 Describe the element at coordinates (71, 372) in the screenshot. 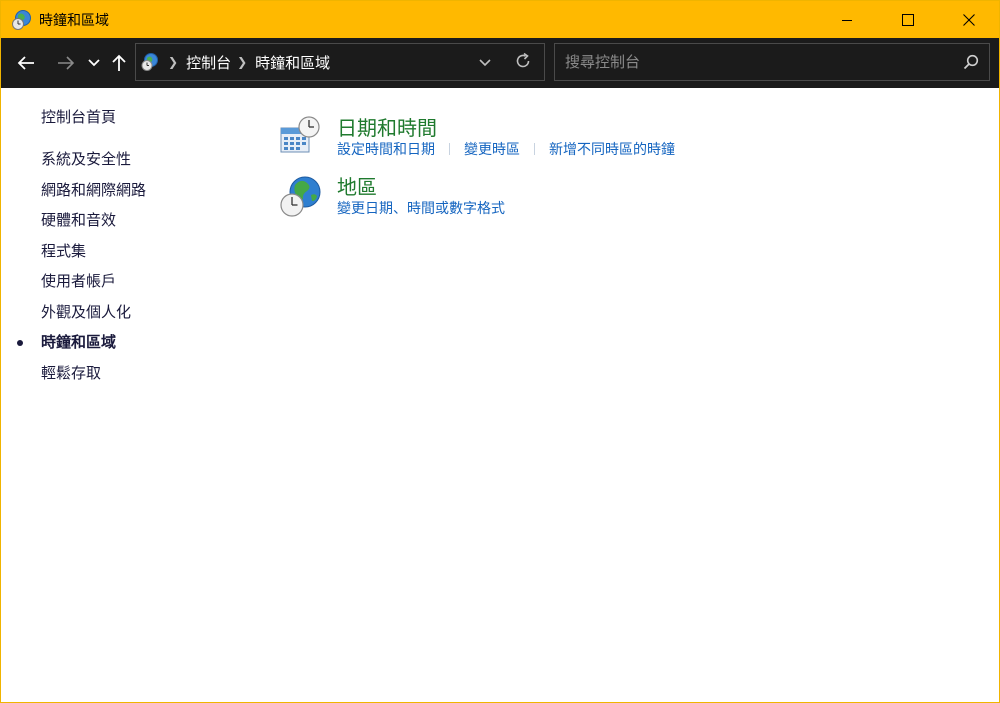

I see `sidebar-item-label: 輕鬆存取` at that location.